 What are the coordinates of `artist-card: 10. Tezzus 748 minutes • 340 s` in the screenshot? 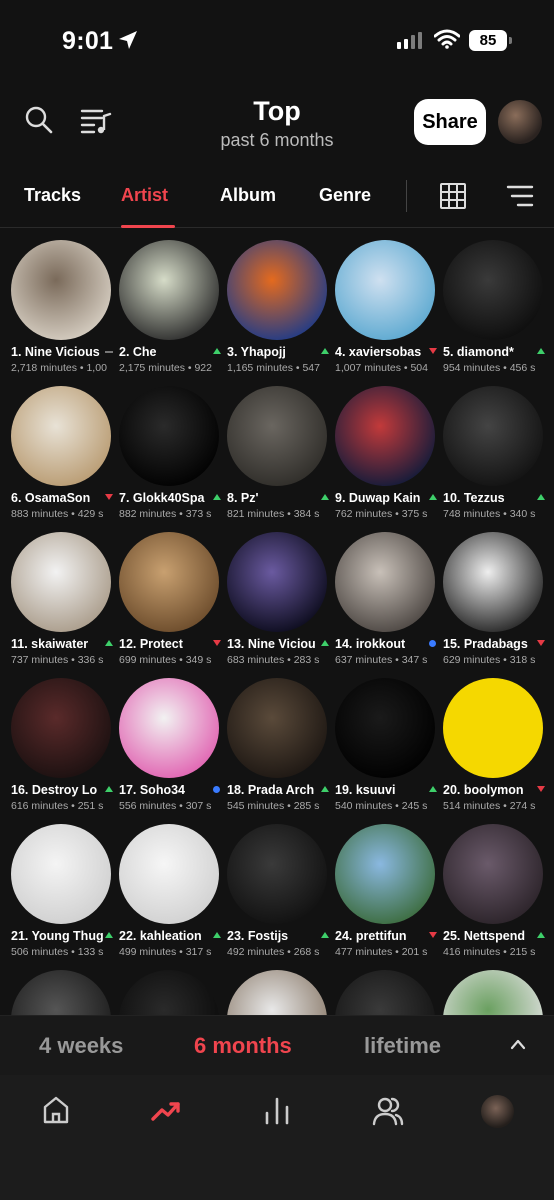 It's located at (497, 456).